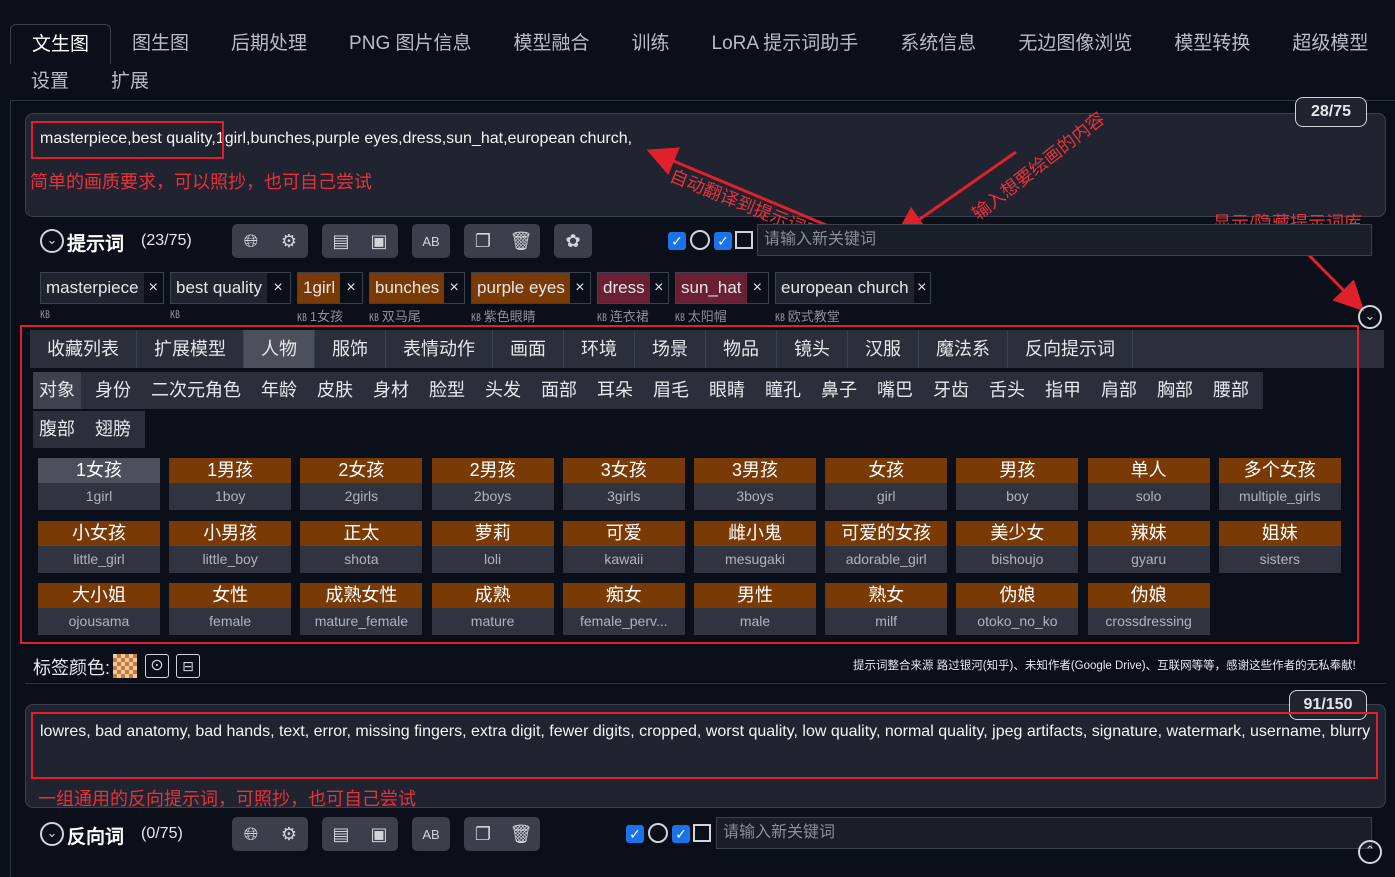  Describe the element at coordinates (99, 609) in the screenshot. I see `tag-card: 大小姐 ojousama` at that location.